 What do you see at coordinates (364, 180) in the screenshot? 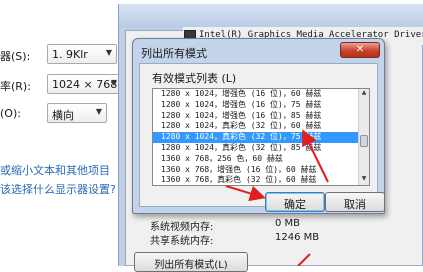
I see `scroll-down-icon: ▼` at bounding box center [364, 180].